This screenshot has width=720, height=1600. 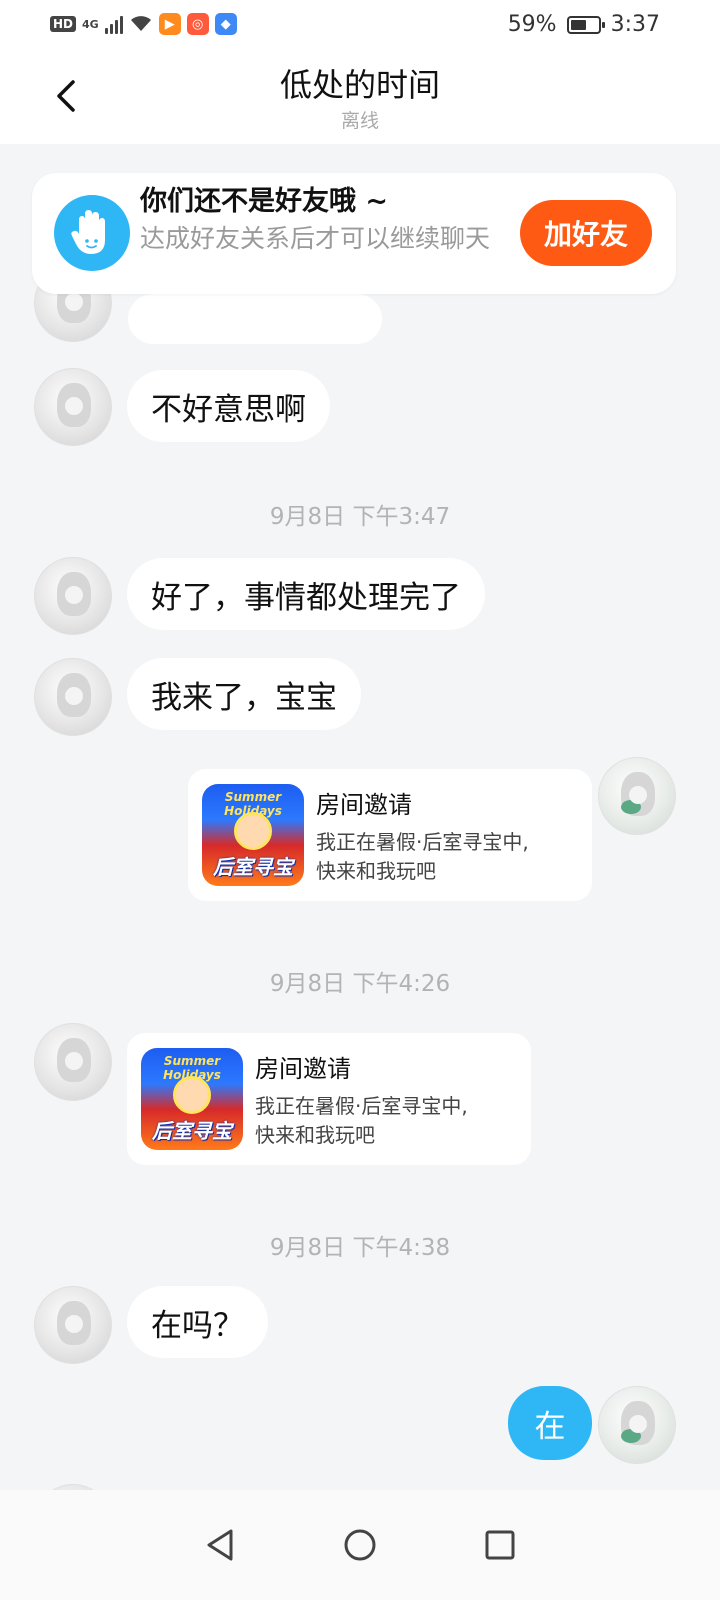 I want to click on message-timestamp: 9月8日 下午4:26, so click(x=360, y=984).